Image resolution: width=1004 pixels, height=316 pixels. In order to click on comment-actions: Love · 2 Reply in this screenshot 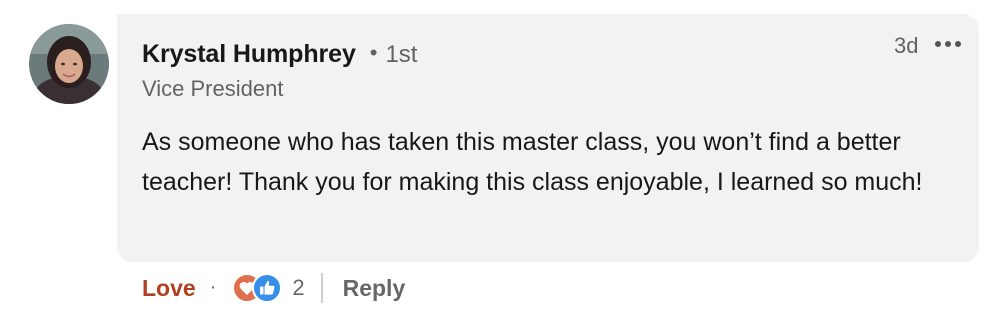, I will do `click(273, 288)`.